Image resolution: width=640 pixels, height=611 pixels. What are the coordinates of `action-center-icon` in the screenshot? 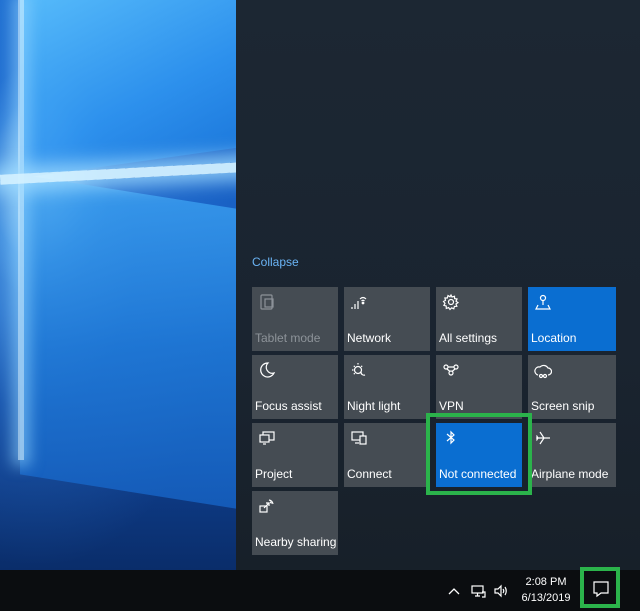 It's located at (601, 589).